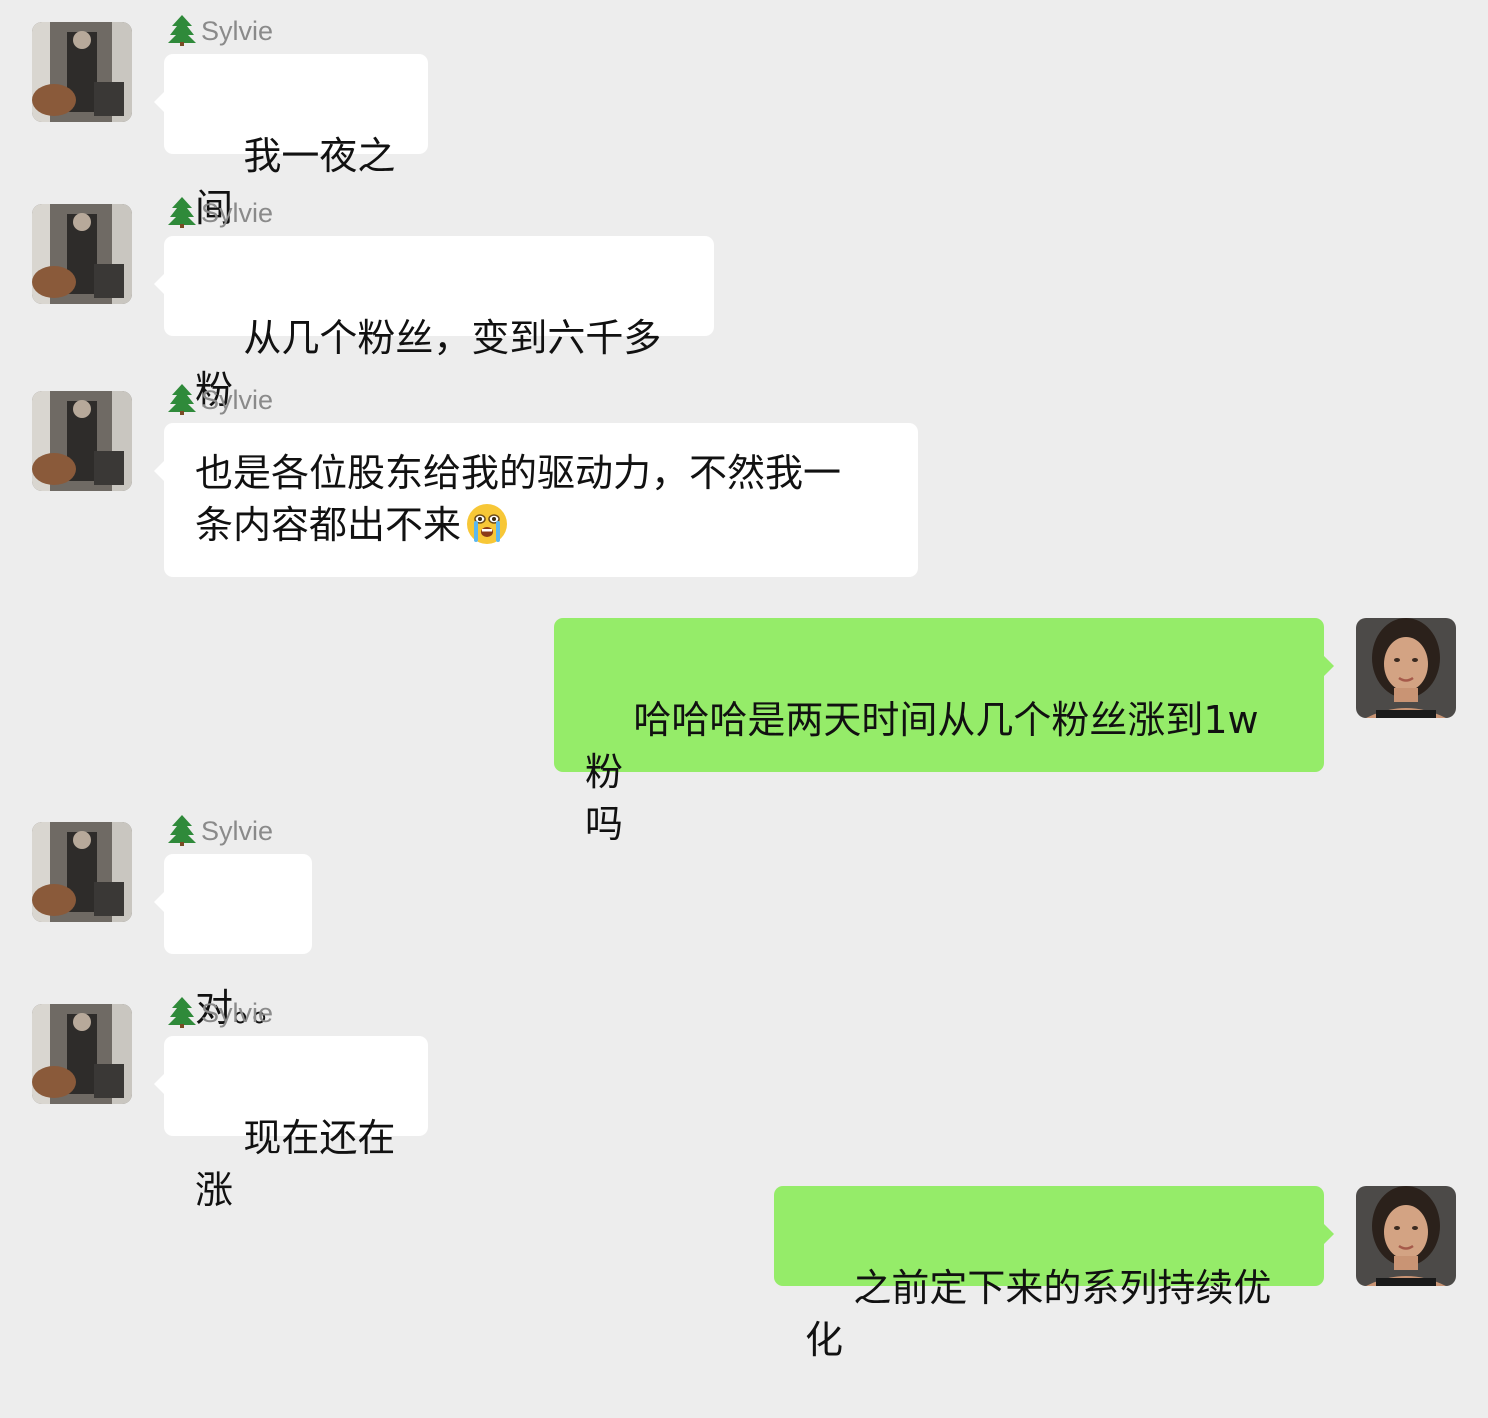  What do you see at coordinates (487, 524) in the screenshot?
I see `crying-face-emoji` at bounding box center [487, 524].